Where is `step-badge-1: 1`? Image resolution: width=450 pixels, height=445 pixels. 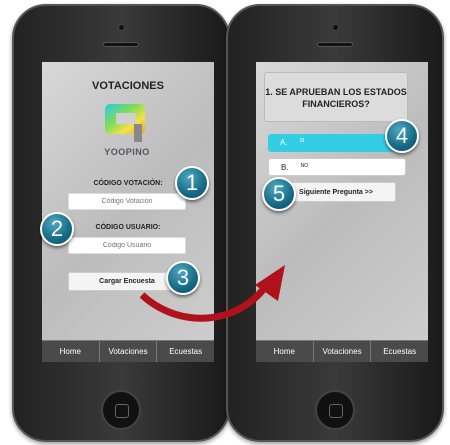
step-badge-1: 1 is located at coordinates (192, 183).